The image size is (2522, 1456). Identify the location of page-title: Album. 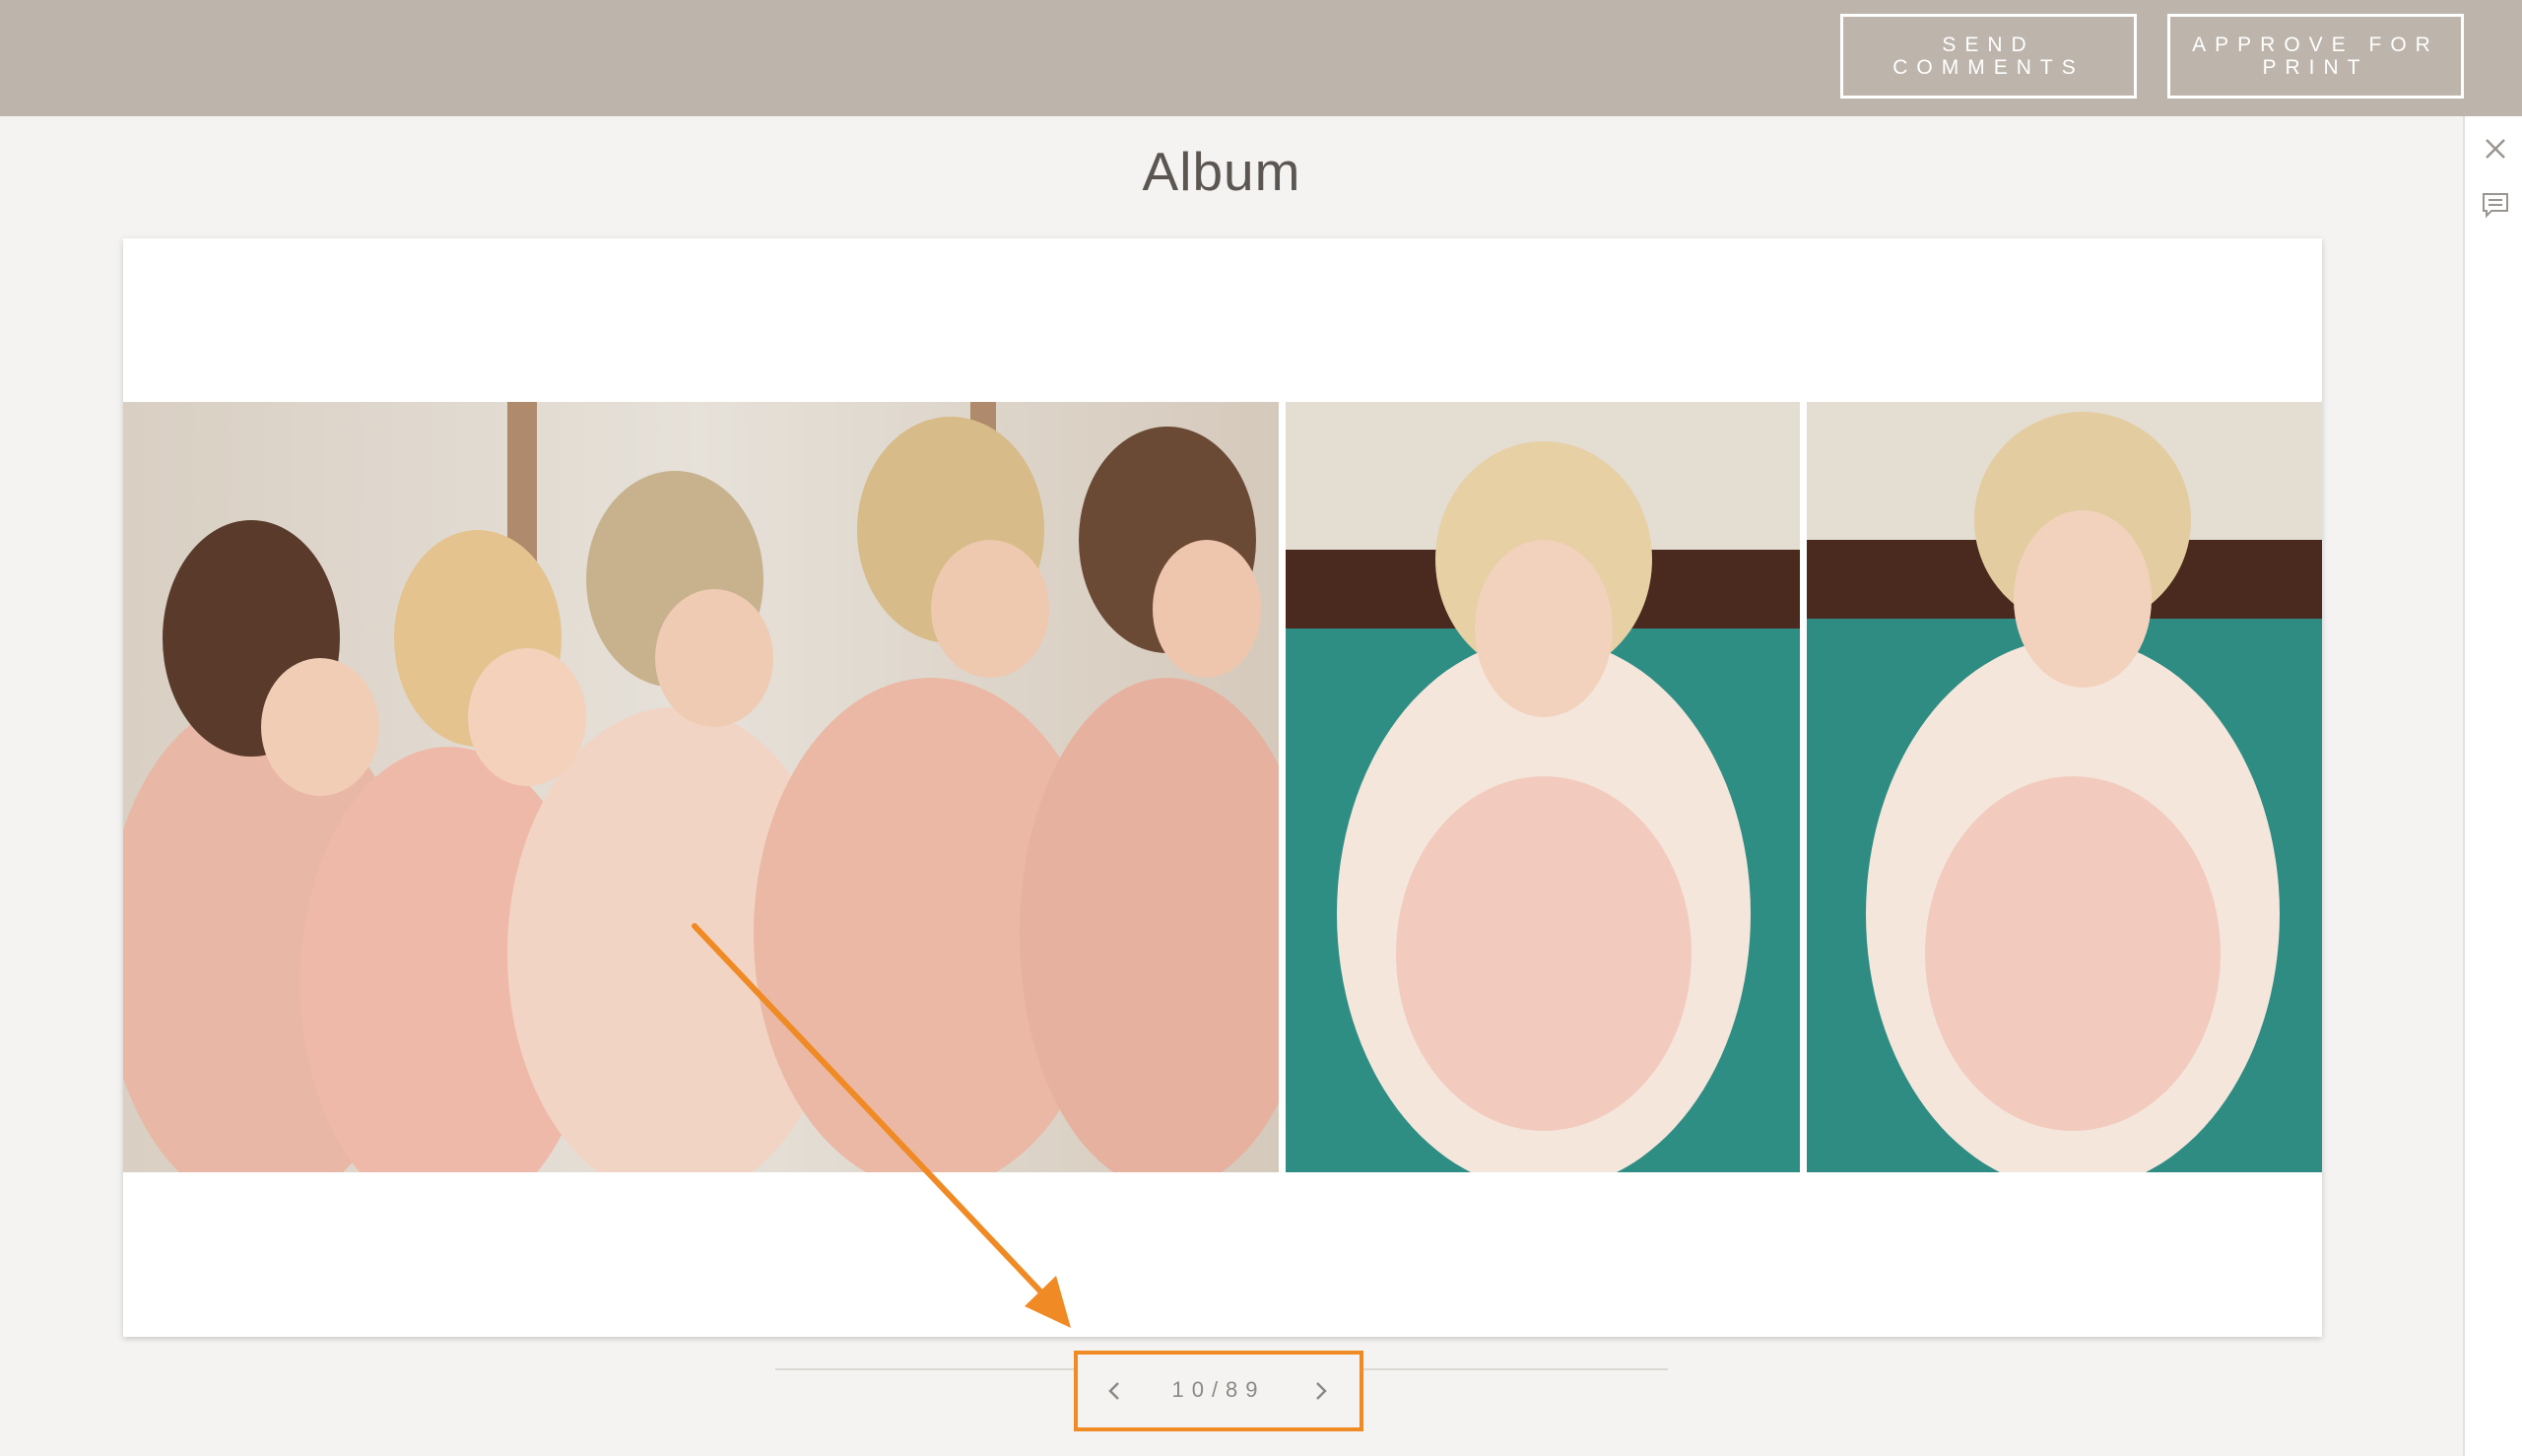
(1221, 171).